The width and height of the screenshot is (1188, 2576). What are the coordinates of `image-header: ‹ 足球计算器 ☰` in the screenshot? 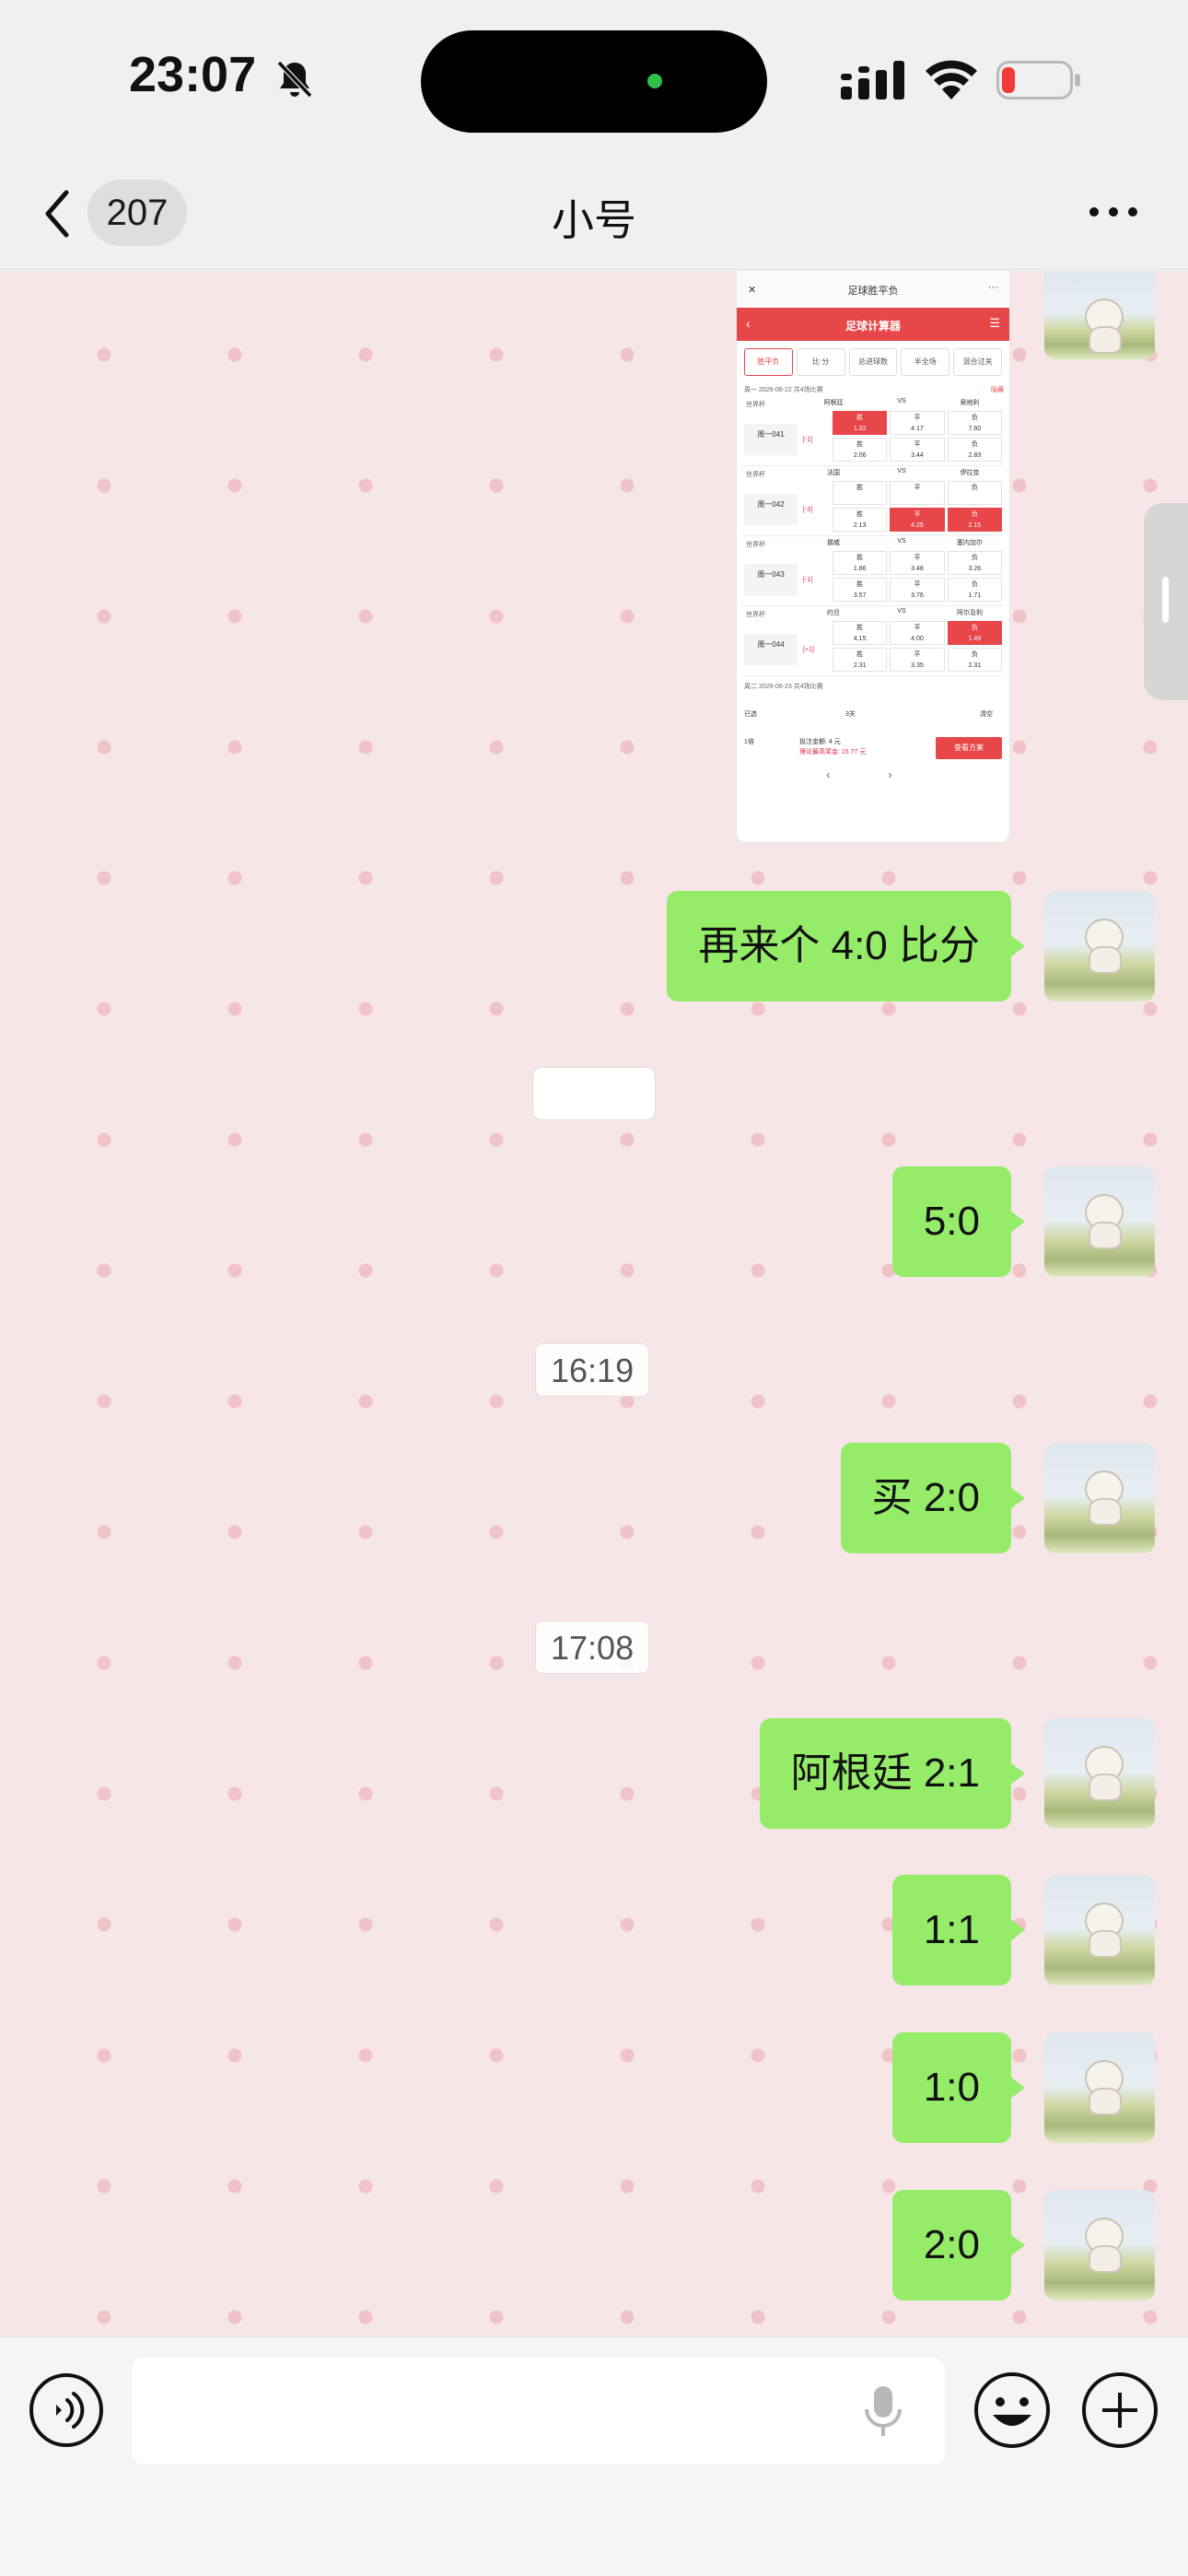 It's located at (873, 324).